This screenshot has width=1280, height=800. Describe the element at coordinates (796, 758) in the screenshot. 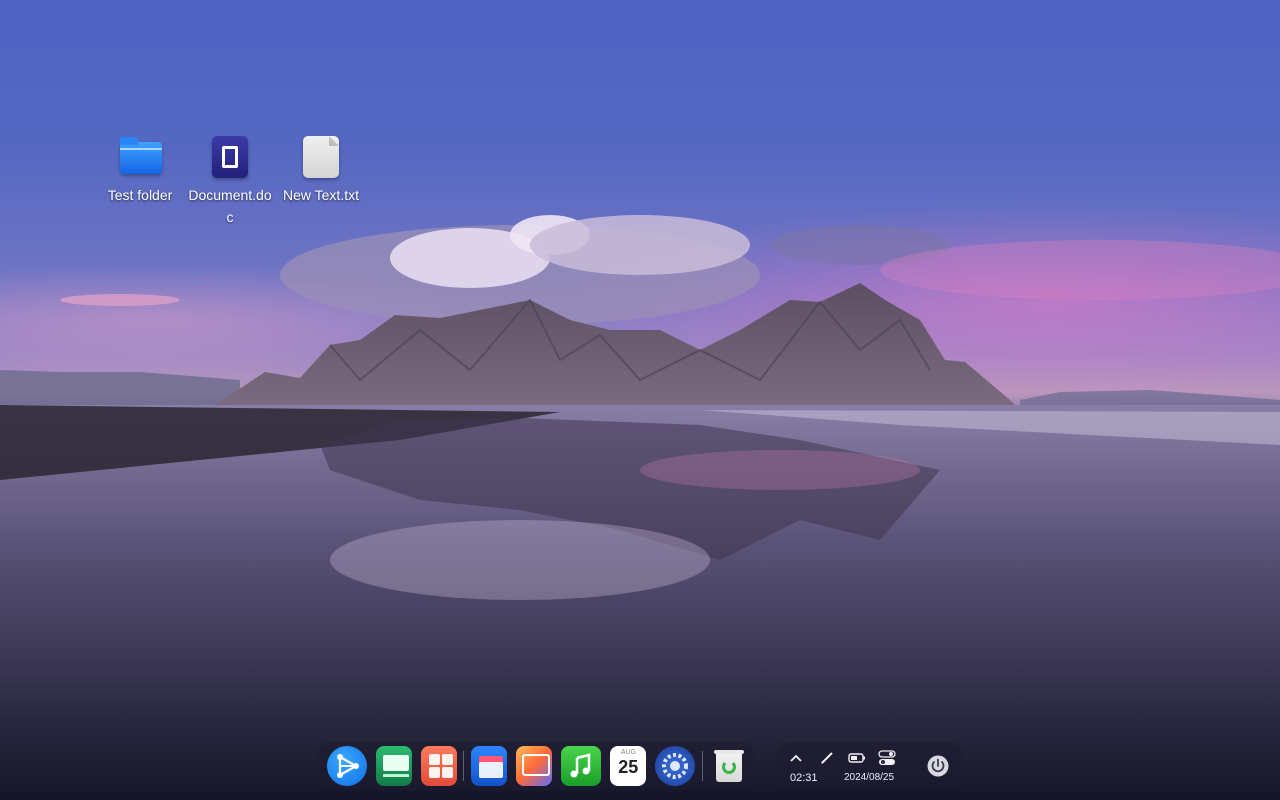

I see `expand-arrow-icon` at that location.